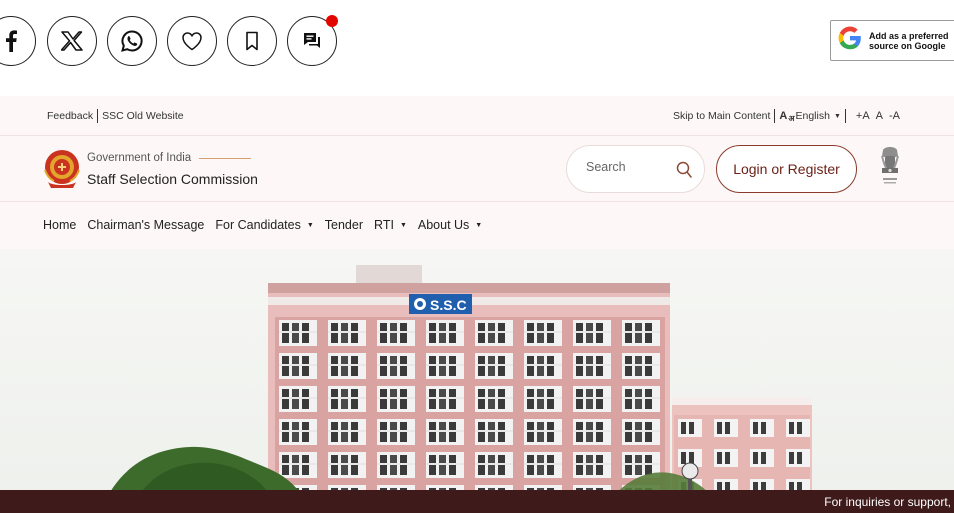 This screenshot has height=513, width=954. Describe the element at coordinates (791, 118) in the screenshot. I see `translate-icon-devanagari: अ` at that location.